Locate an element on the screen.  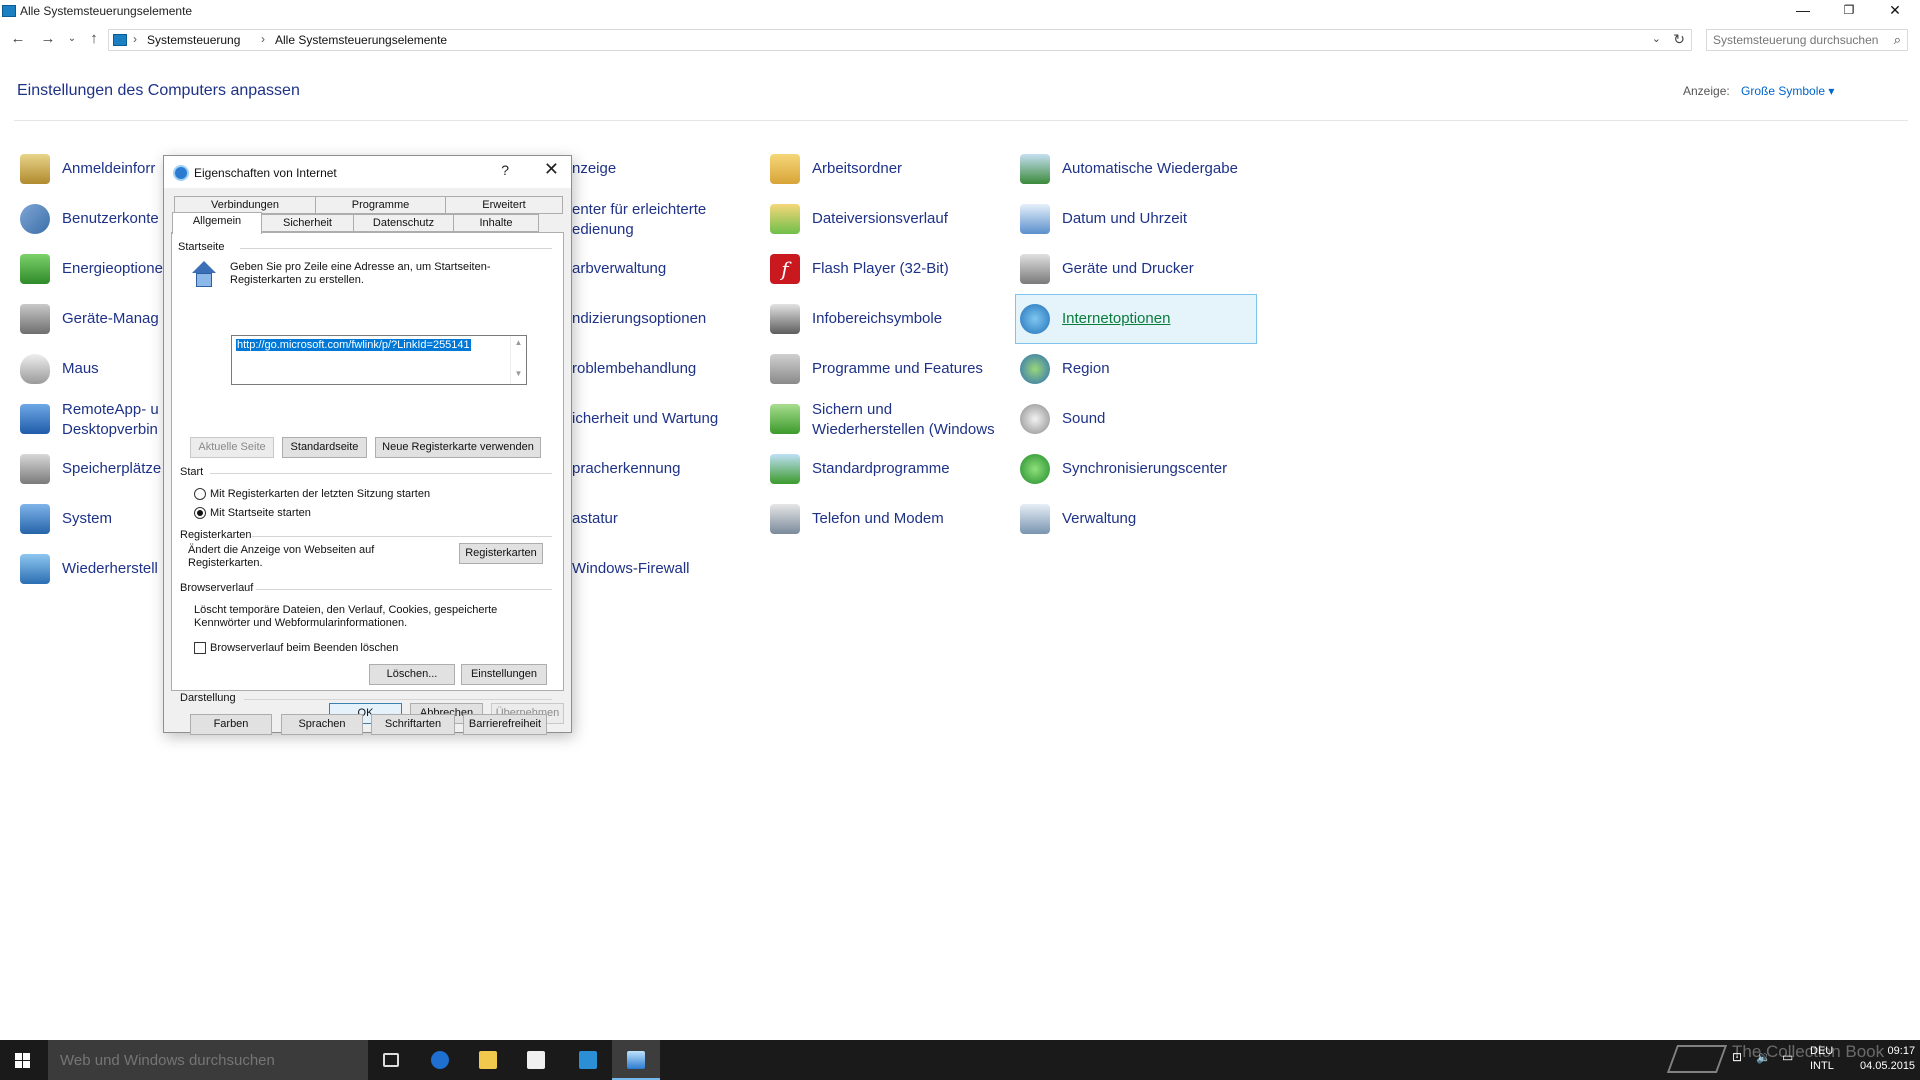
taskbar-search-box is located at coordinates (208, 1060).